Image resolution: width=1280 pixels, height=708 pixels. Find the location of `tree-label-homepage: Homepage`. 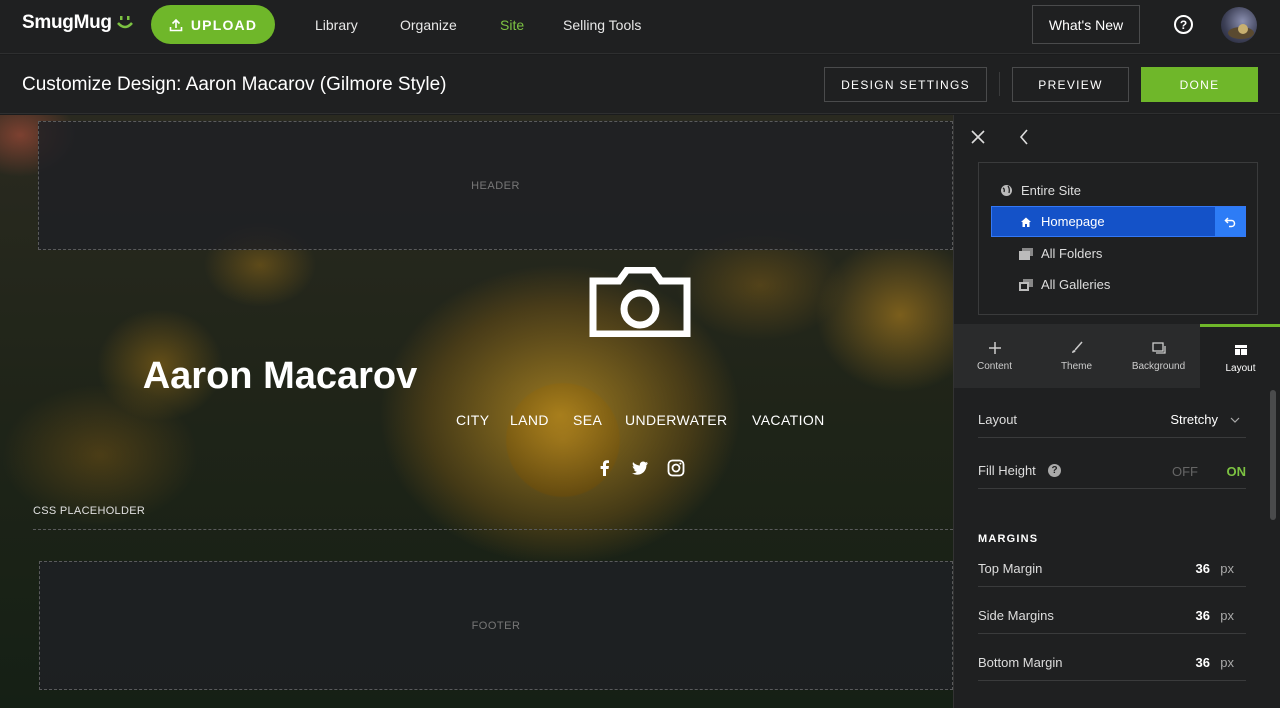

tree-label-homepage: Homepage is located at coordinates (1073, 221).